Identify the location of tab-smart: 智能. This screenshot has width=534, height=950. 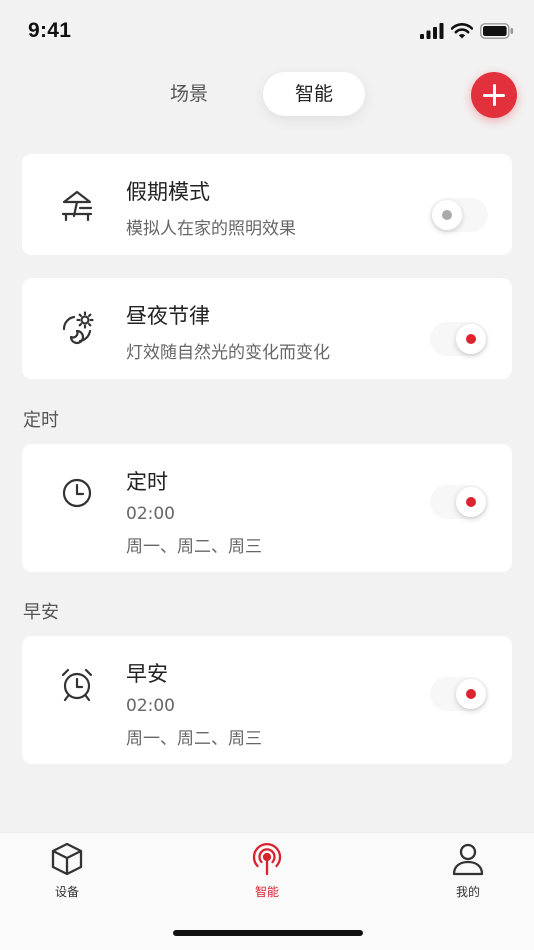
(314, 94).